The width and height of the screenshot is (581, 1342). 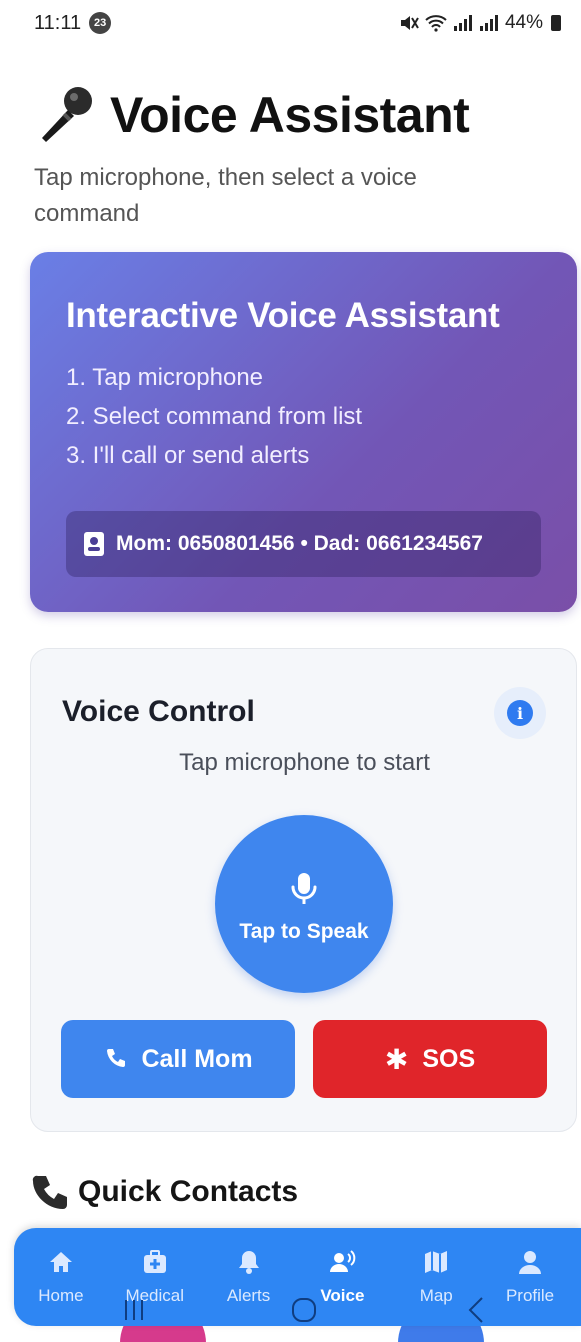 What do you see at coordinates (396, 1059) in the screenshot?
I see `asterisk-icon: ✱` at bounding box center [396, 1059].